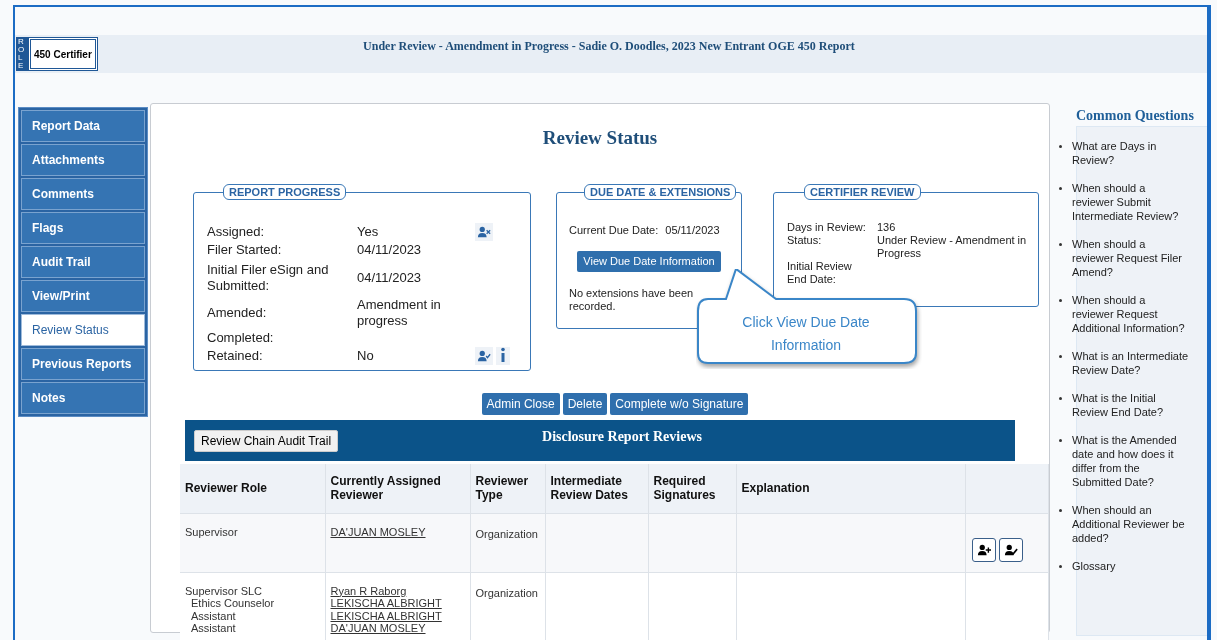 The height and width of the screenshot is (640, 1217). What do you see at coordinates (63, 54) in the screenshot?
I see `role-badge: 450 Certifier` at bounding box center [63, 54].